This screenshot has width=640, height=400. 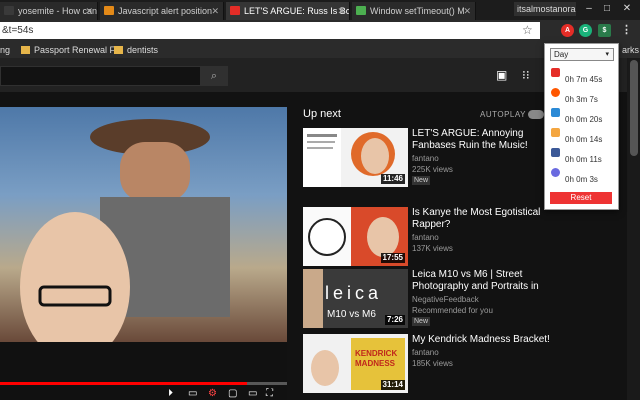 I want to click on site-time-row: 0h 3m 7s, so click(x=583, y=97).